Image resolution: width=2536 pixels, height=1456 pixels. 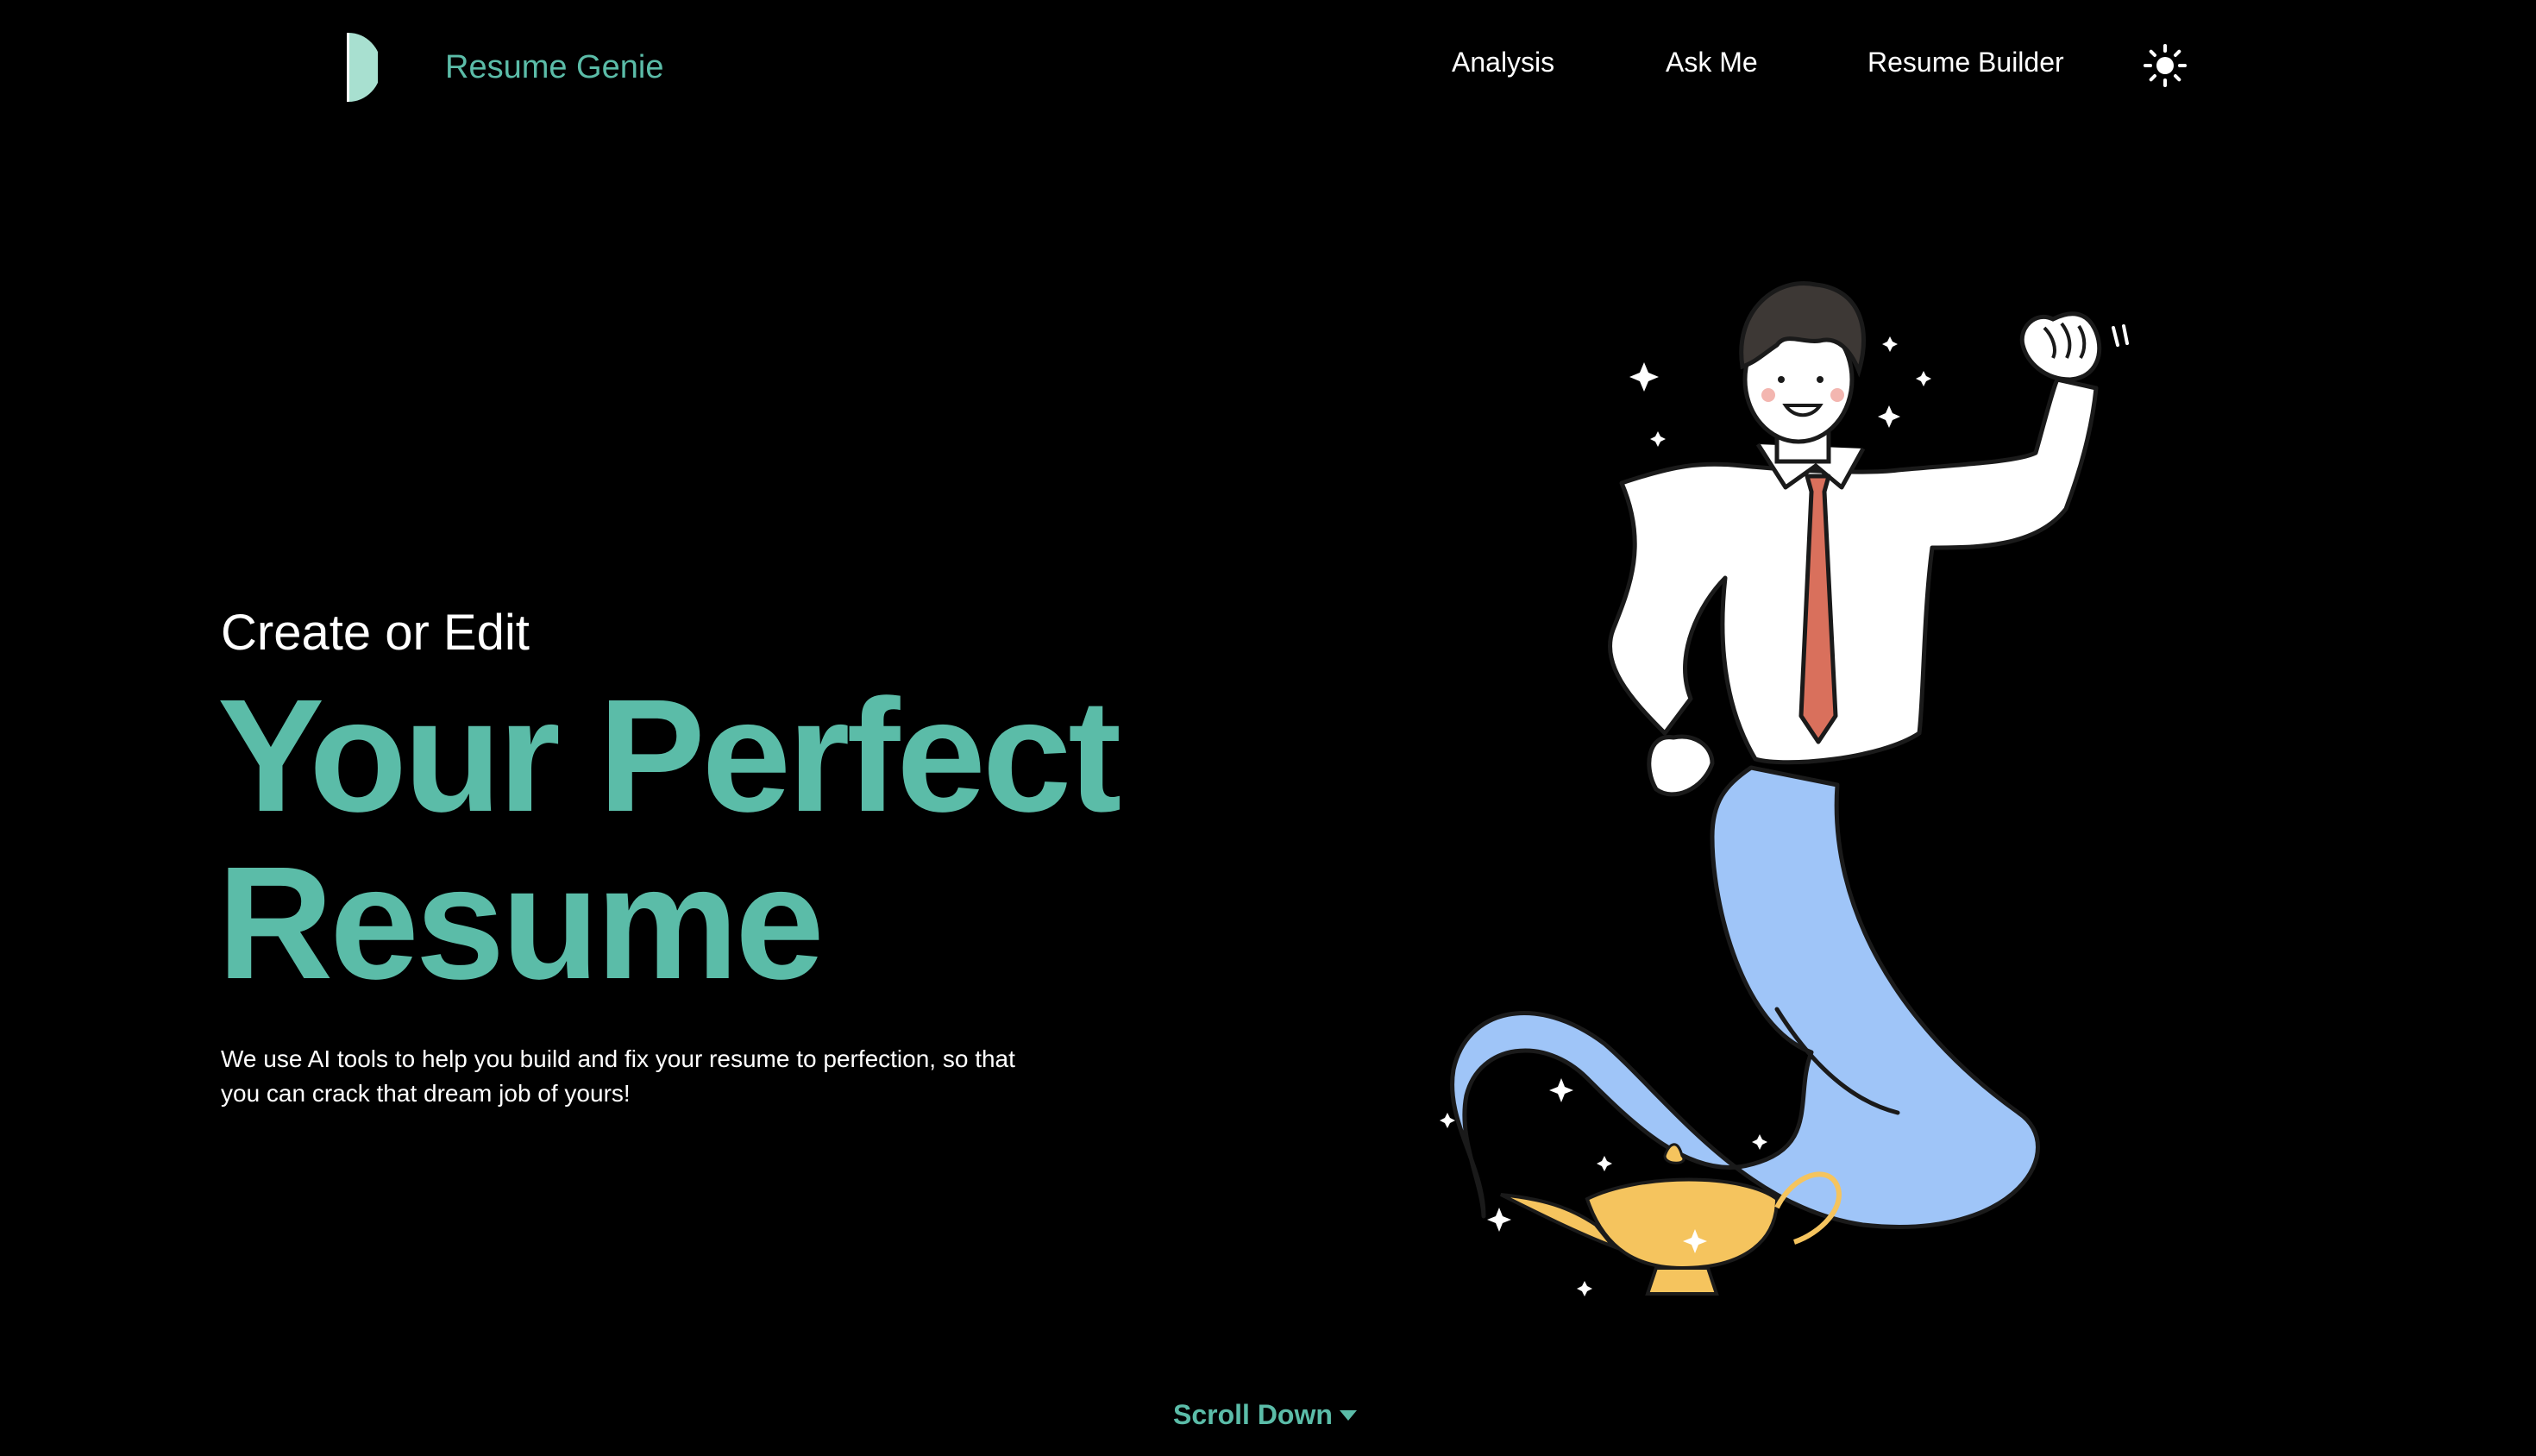 I want to click on brand-name: Resume Genie, so click(x=554, y=67).